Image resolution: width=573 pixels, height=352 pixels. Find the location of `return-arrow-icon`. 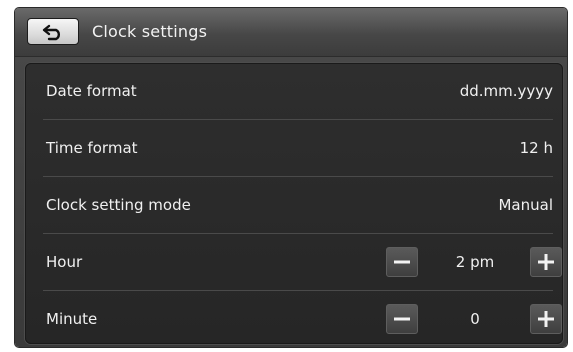

return-arrow-icon is located at coordinates (53, 32).